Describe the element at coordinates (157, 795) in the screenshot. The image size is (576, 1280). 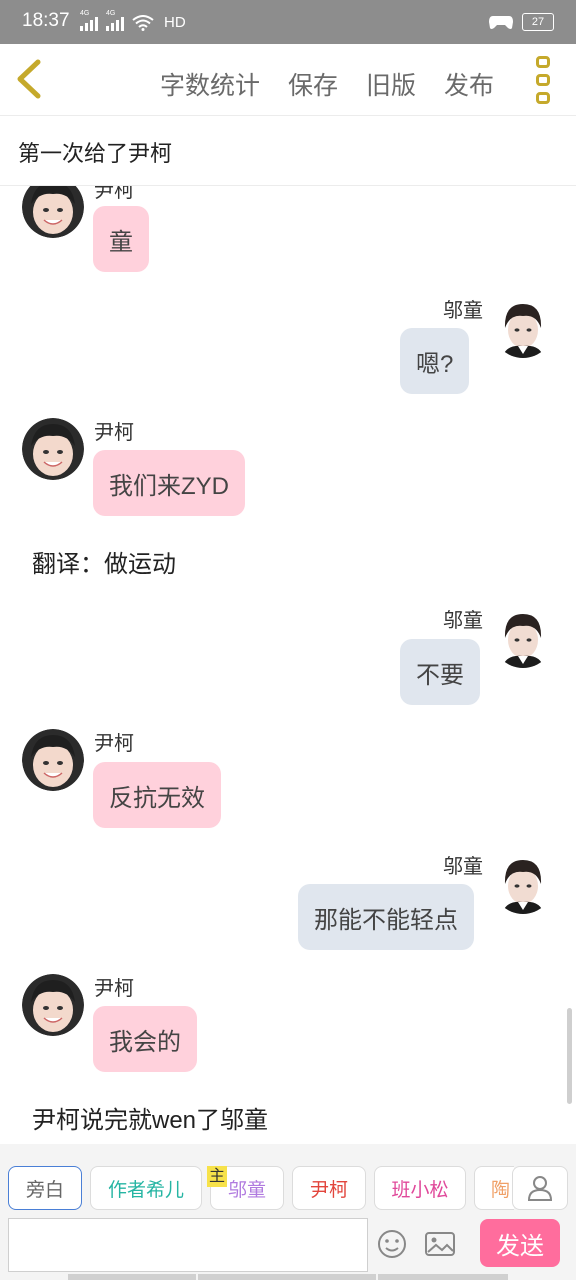
I see `message-bubble: 反抗无效` at that location.